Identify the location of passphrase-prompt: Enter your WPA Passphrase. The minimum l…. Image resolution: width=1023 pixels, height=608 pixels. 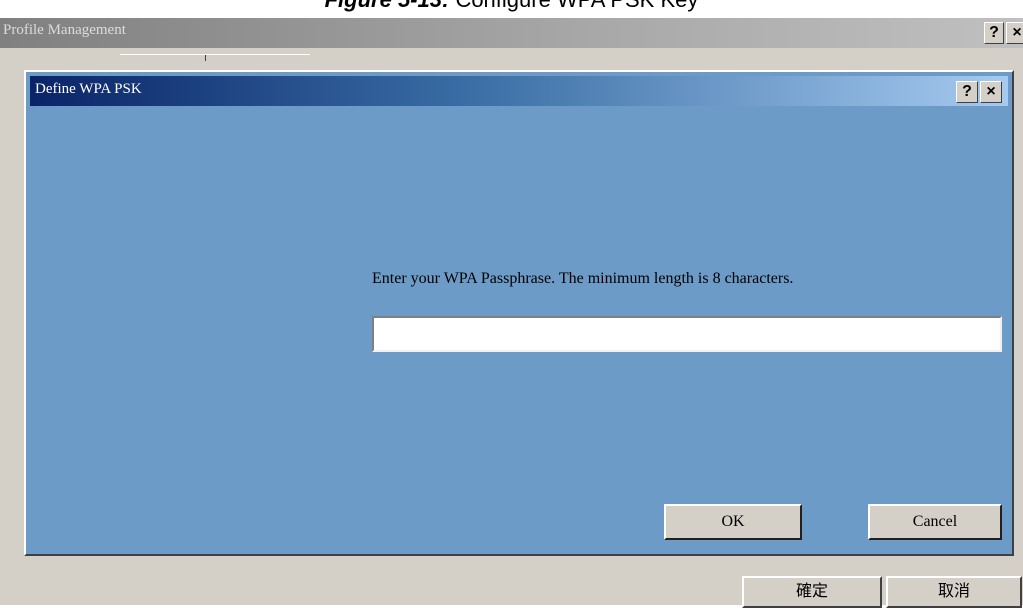
(583, 278).